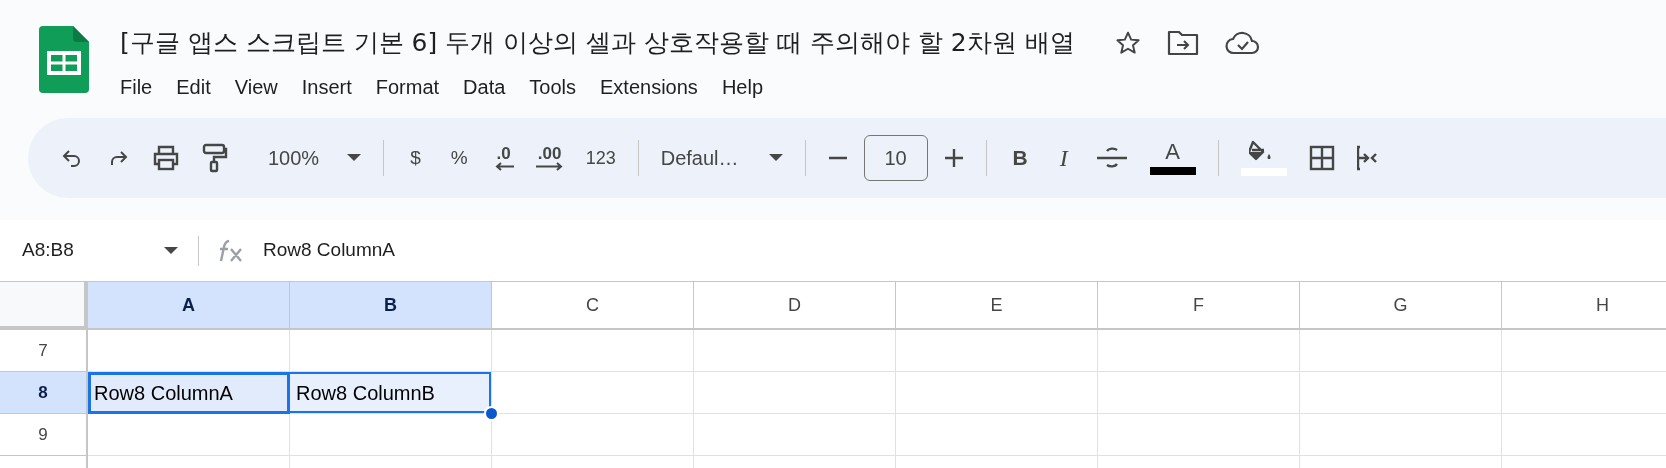  I want to click on column-header: B, so click(391, 306).